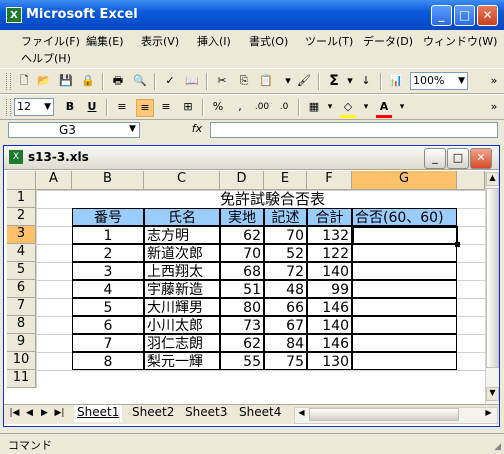 The image size is (504, 454). I want to click on comma-style-icon: ,, so click(240, 107).